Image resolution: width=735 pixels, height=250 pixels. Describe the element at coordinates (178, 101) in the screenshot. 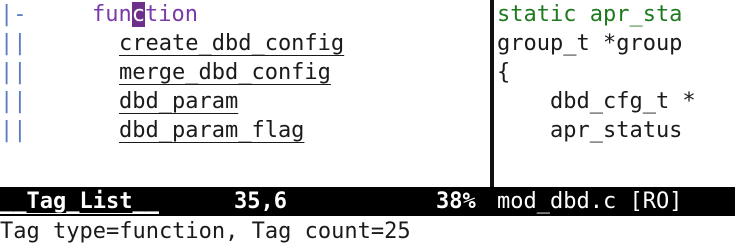

I see `tag-entry: dbd_param` at that location.